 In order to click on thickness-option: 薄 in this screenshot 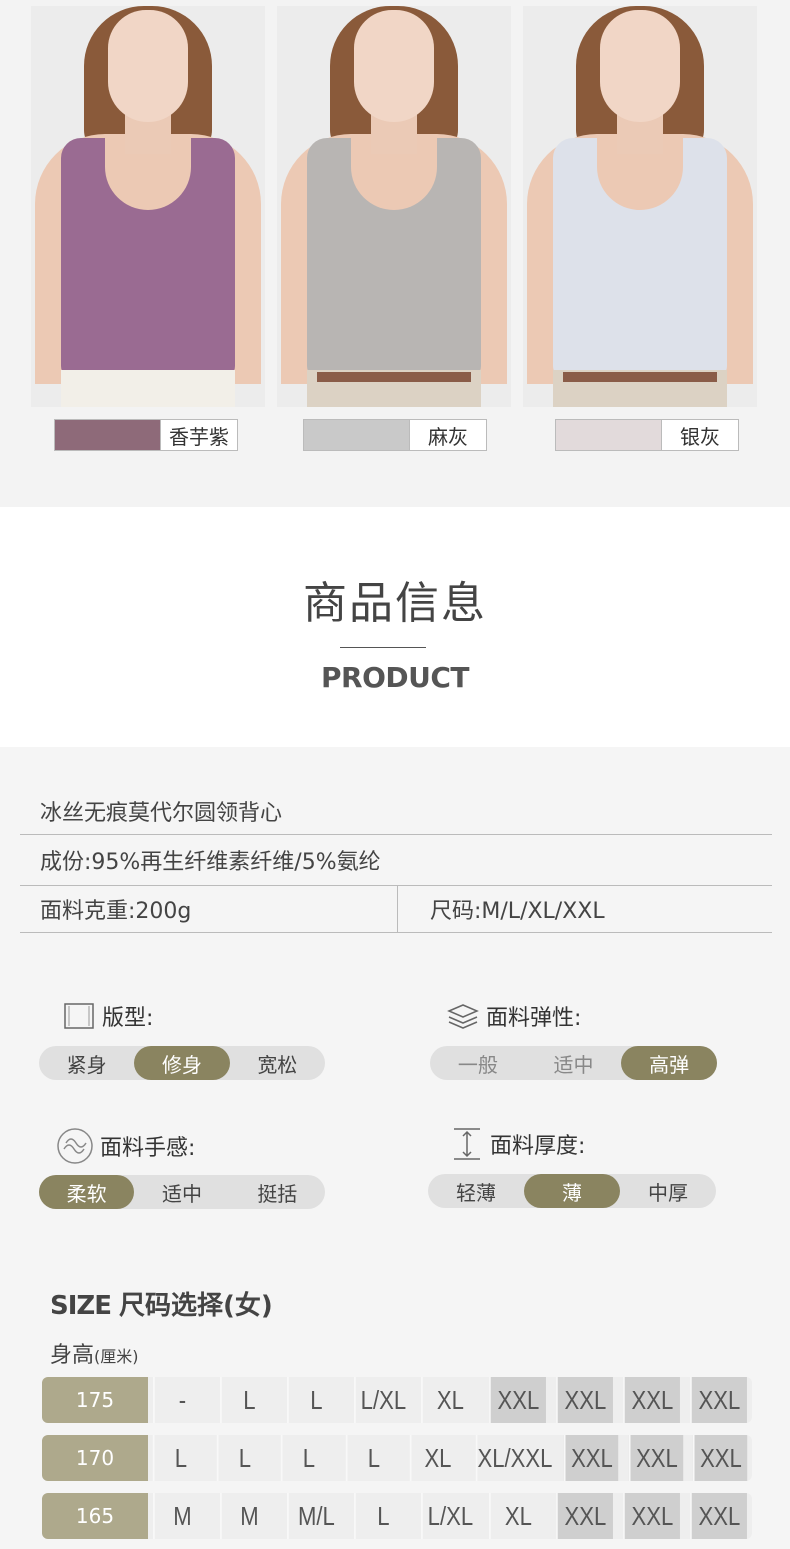, I will do `click(572, 1191)`.